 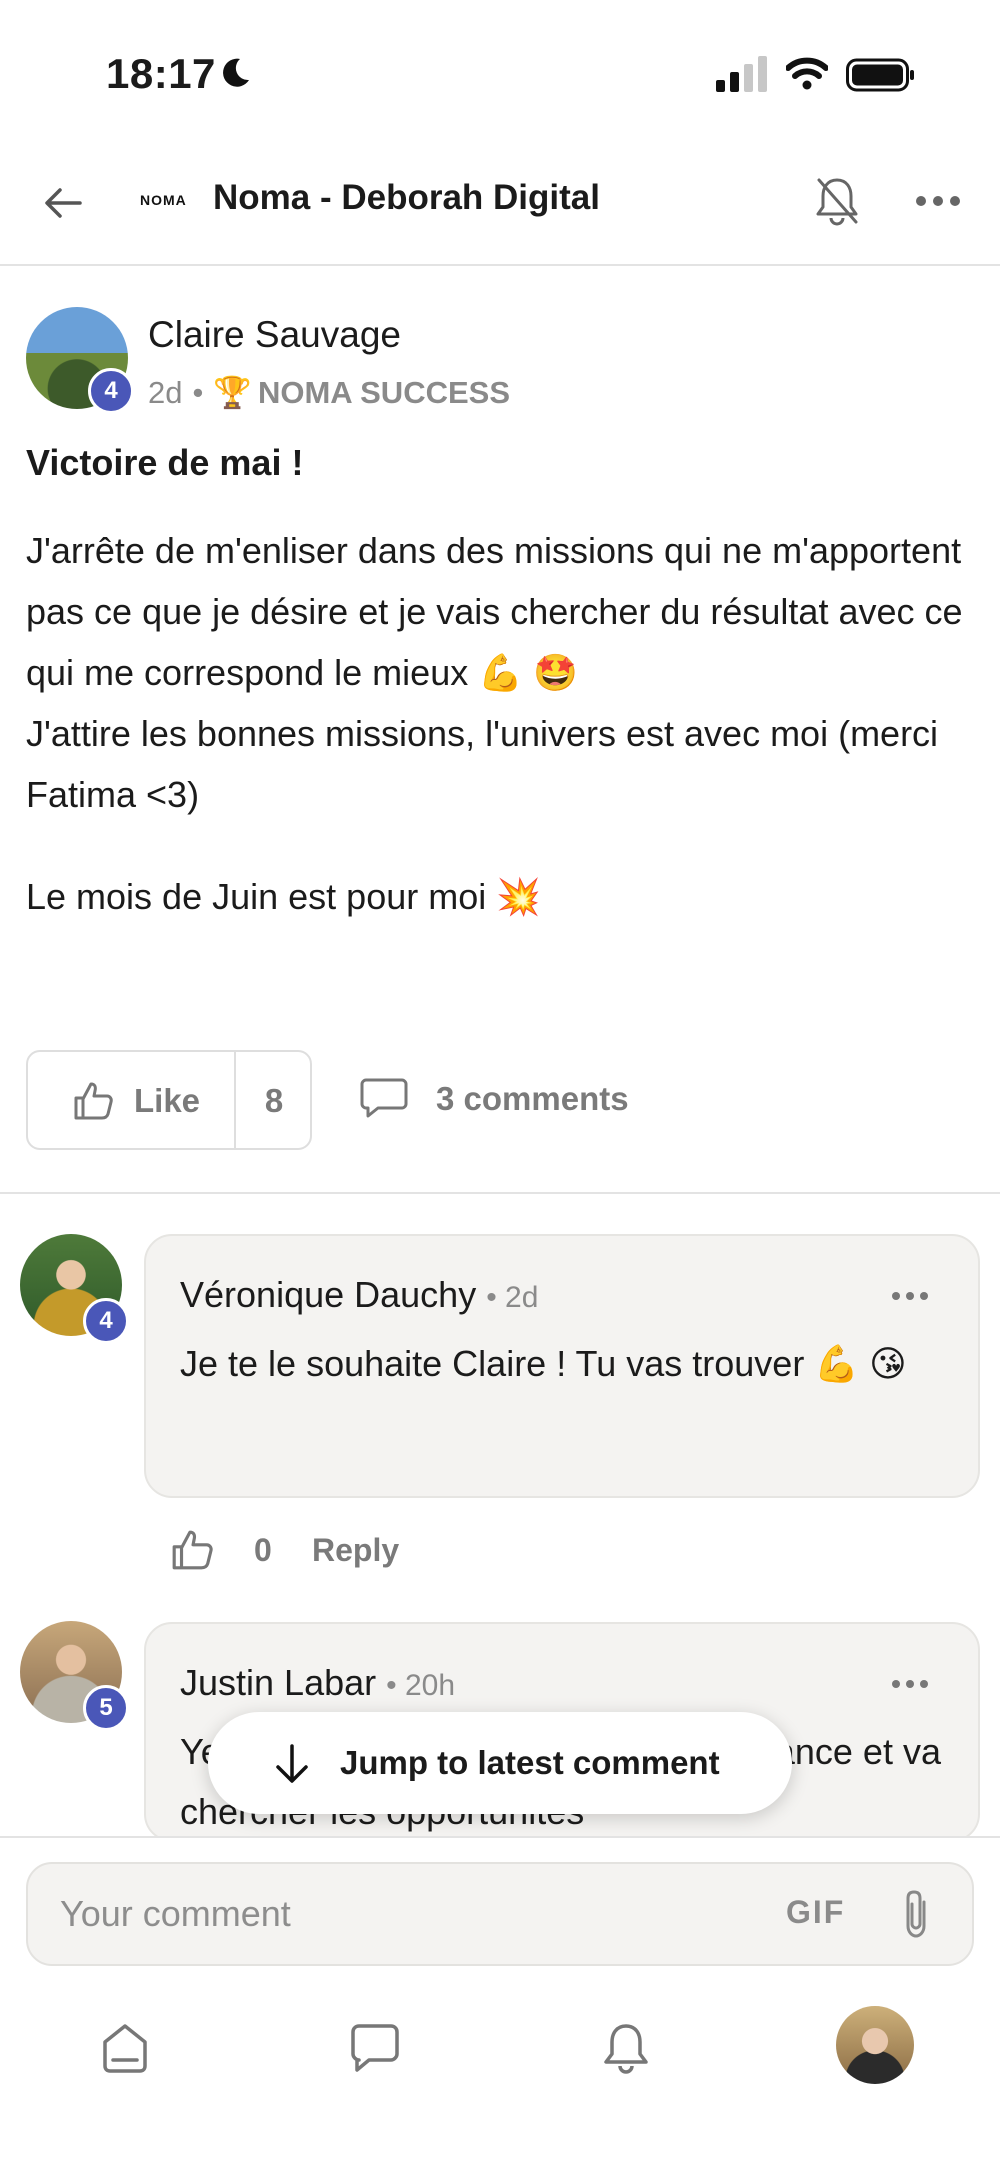 I want to click on section-divider, so click(x=500, y=1193).